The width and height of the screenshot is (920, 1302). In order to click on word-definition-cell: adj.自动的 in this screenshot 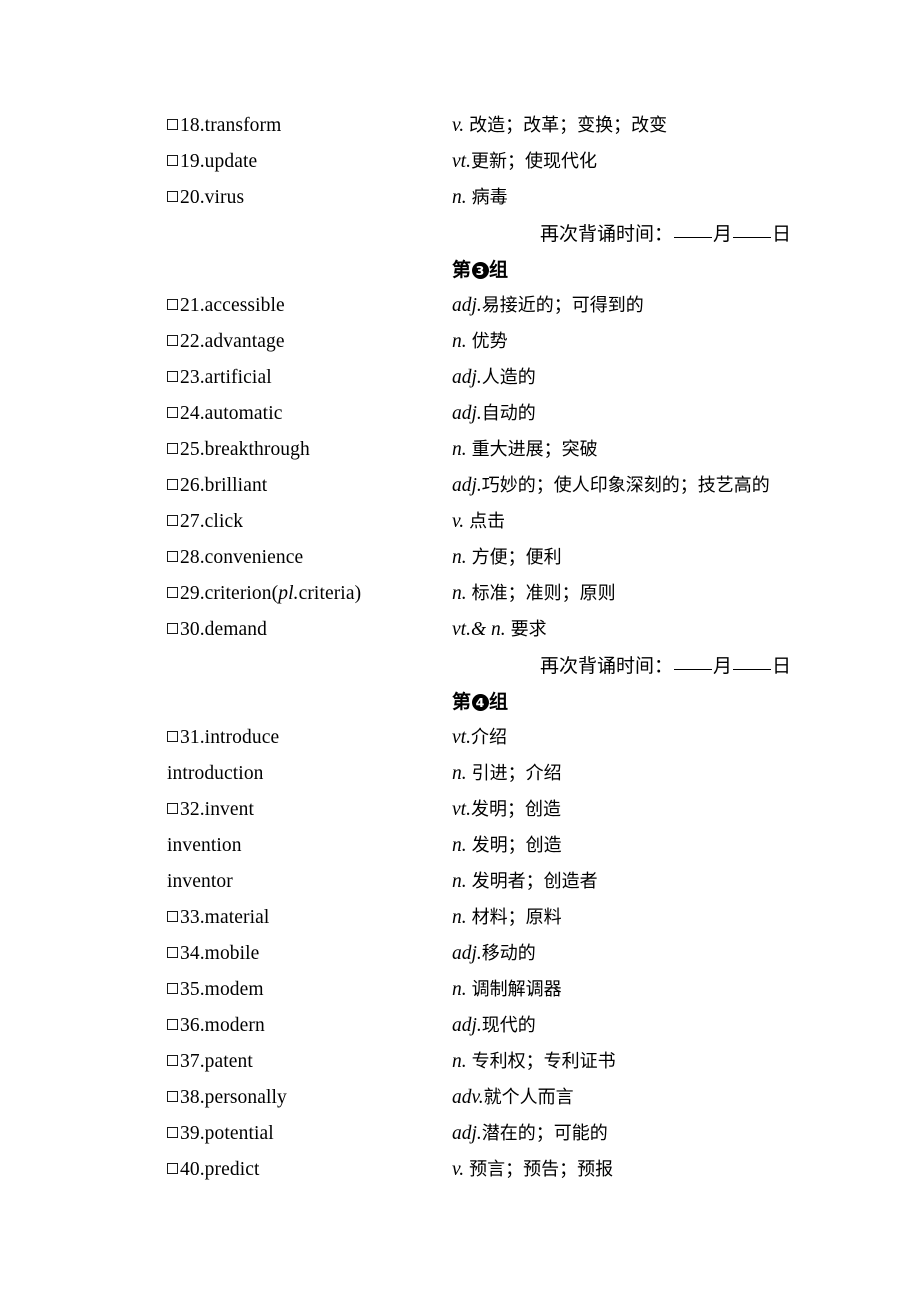, I will do `click(494, 414)`.